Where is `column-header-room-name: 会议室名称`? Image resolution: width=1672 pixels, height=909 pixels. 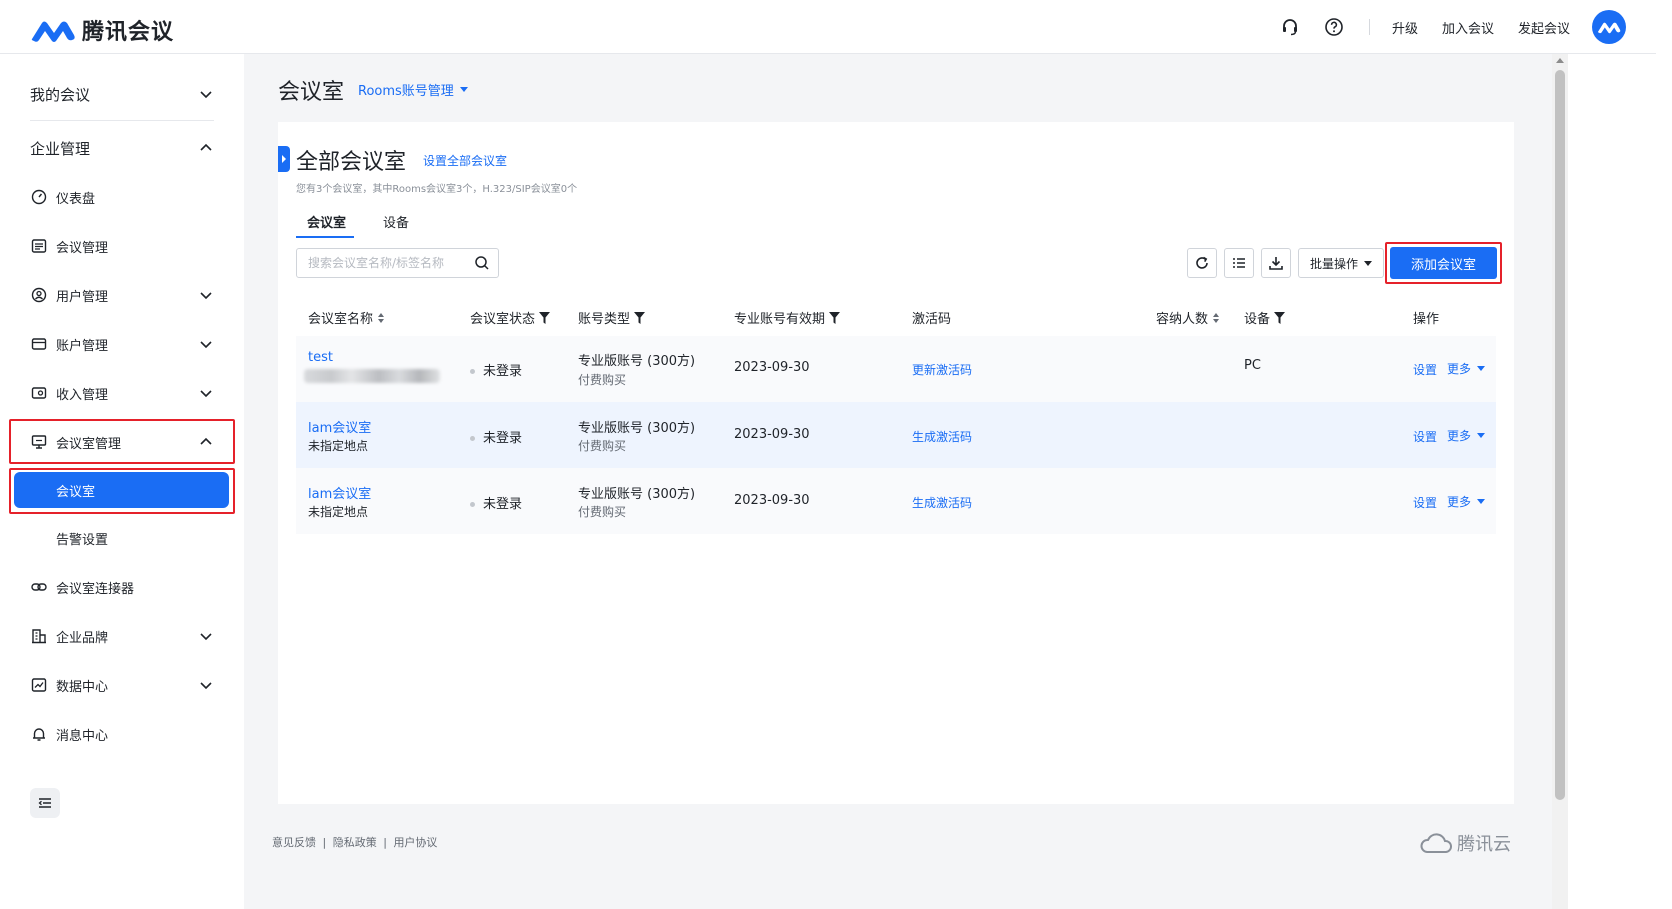
column-header-room-name: 会议室名称 is located at coordinates (346, 317).